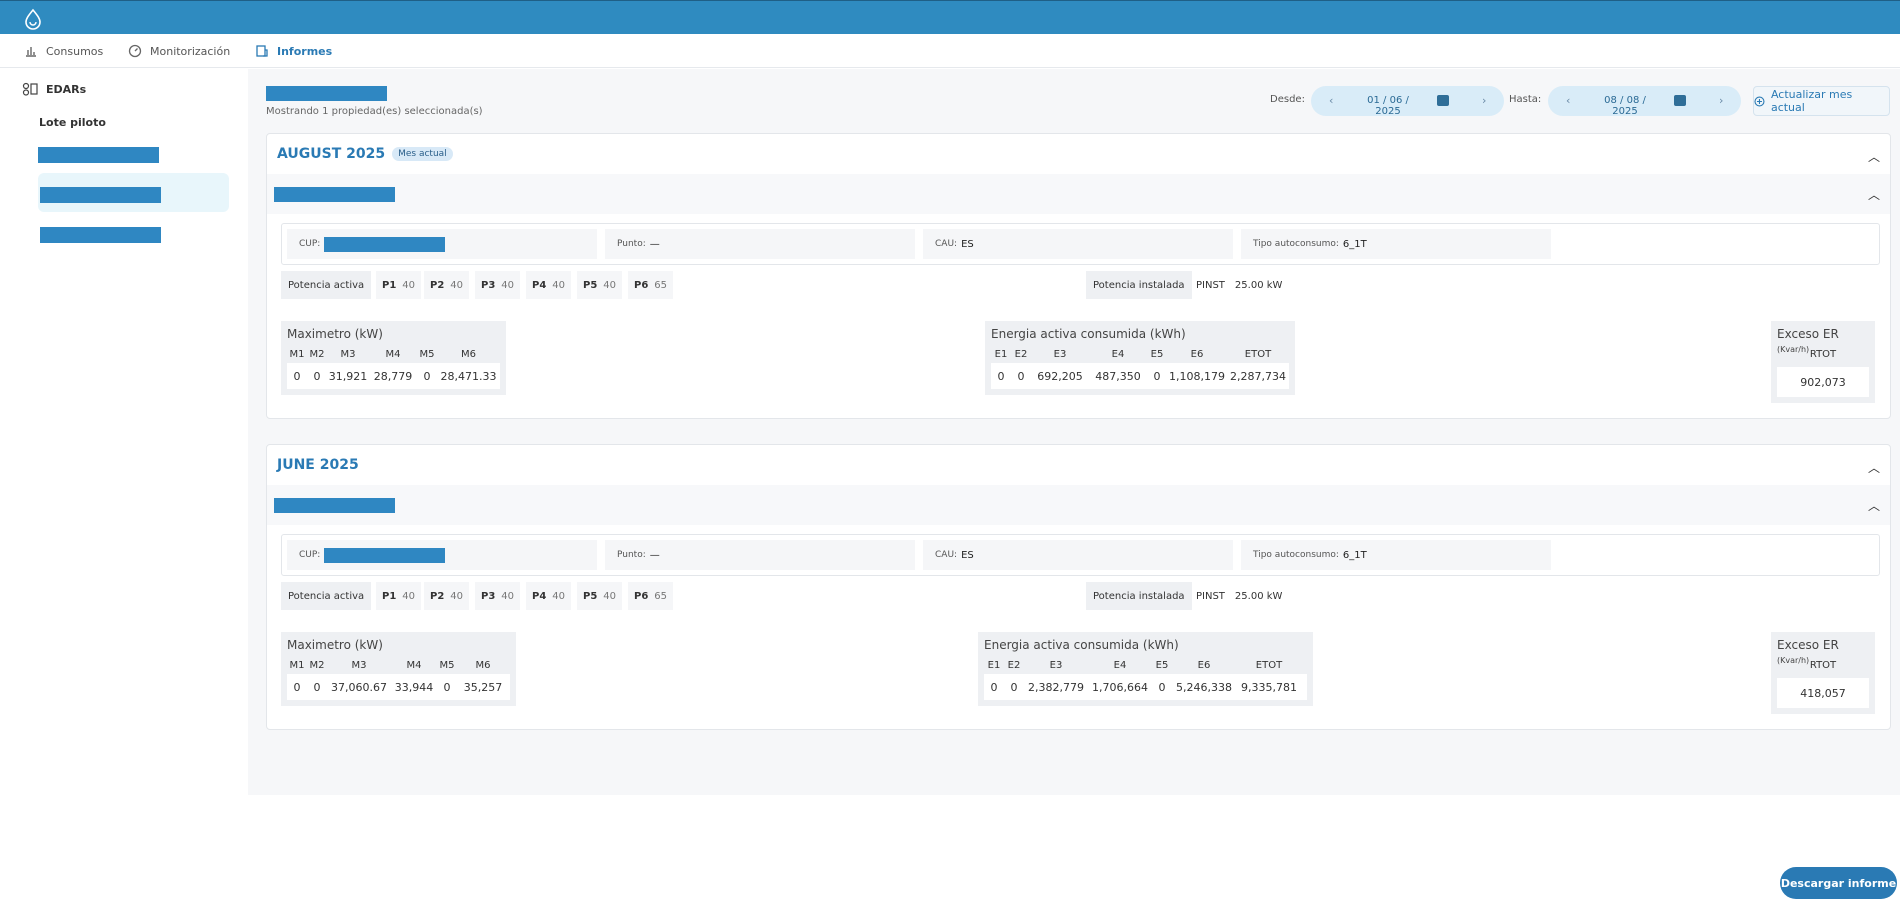  Describe the element at coordinates (427, 354) in the screenshot. I see `table-header-cell: M5` at that location.